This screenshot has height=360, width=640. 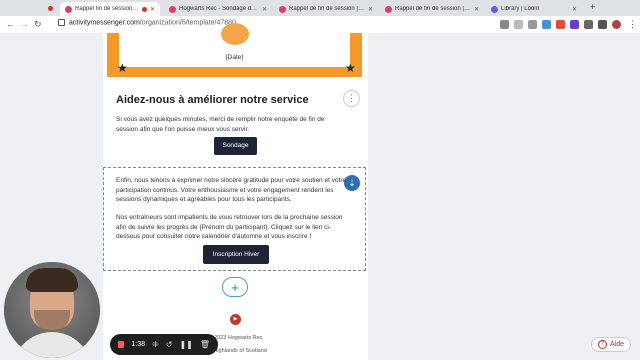 What do you see at coordinates (218, 9) in the screenshot?
I see `tab-hogwarts-sondage: Hogwarts Rec - Sondage de fi ✕` at bounding box center [218, 9].